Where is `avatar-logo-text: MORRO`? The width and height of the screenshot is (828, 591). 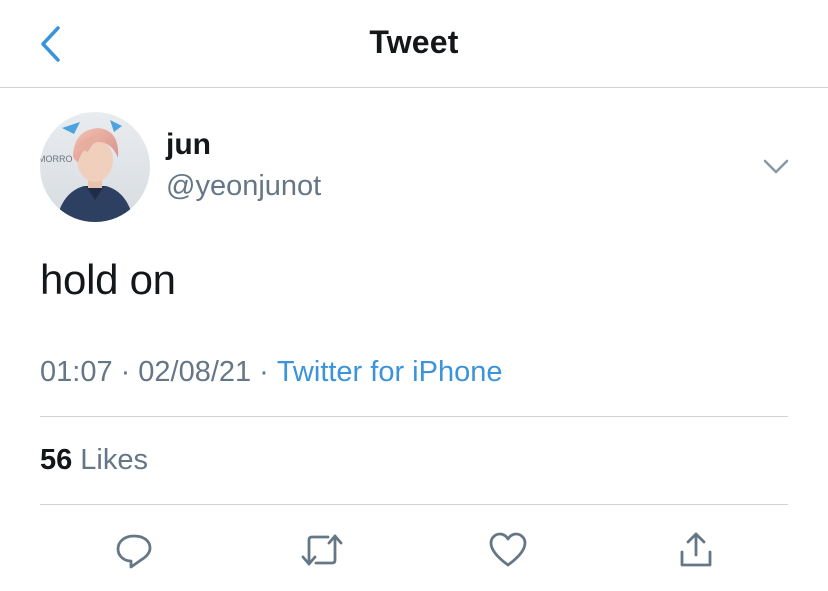 avatar-logo-text: MORRO is located at coordinates (56, 159).